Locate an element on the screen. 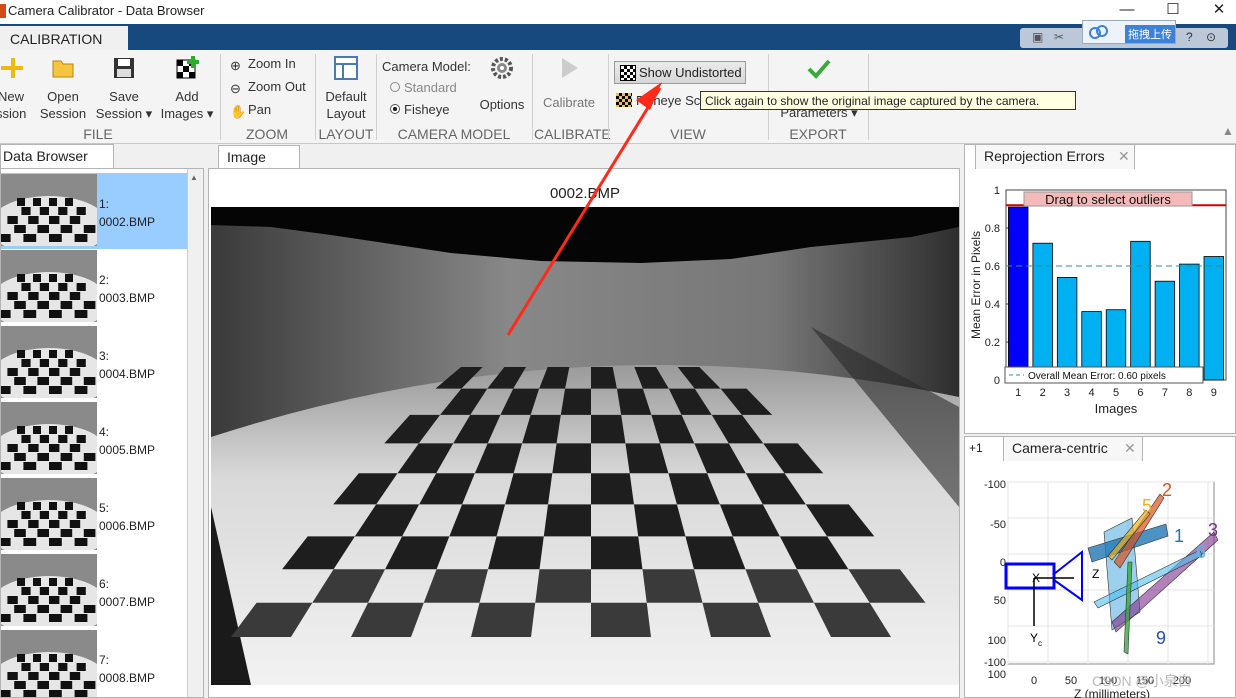 The image size is (1236, 698). thumbnail-label: 7: 0008.BMP is located at coordinates (127, 669).